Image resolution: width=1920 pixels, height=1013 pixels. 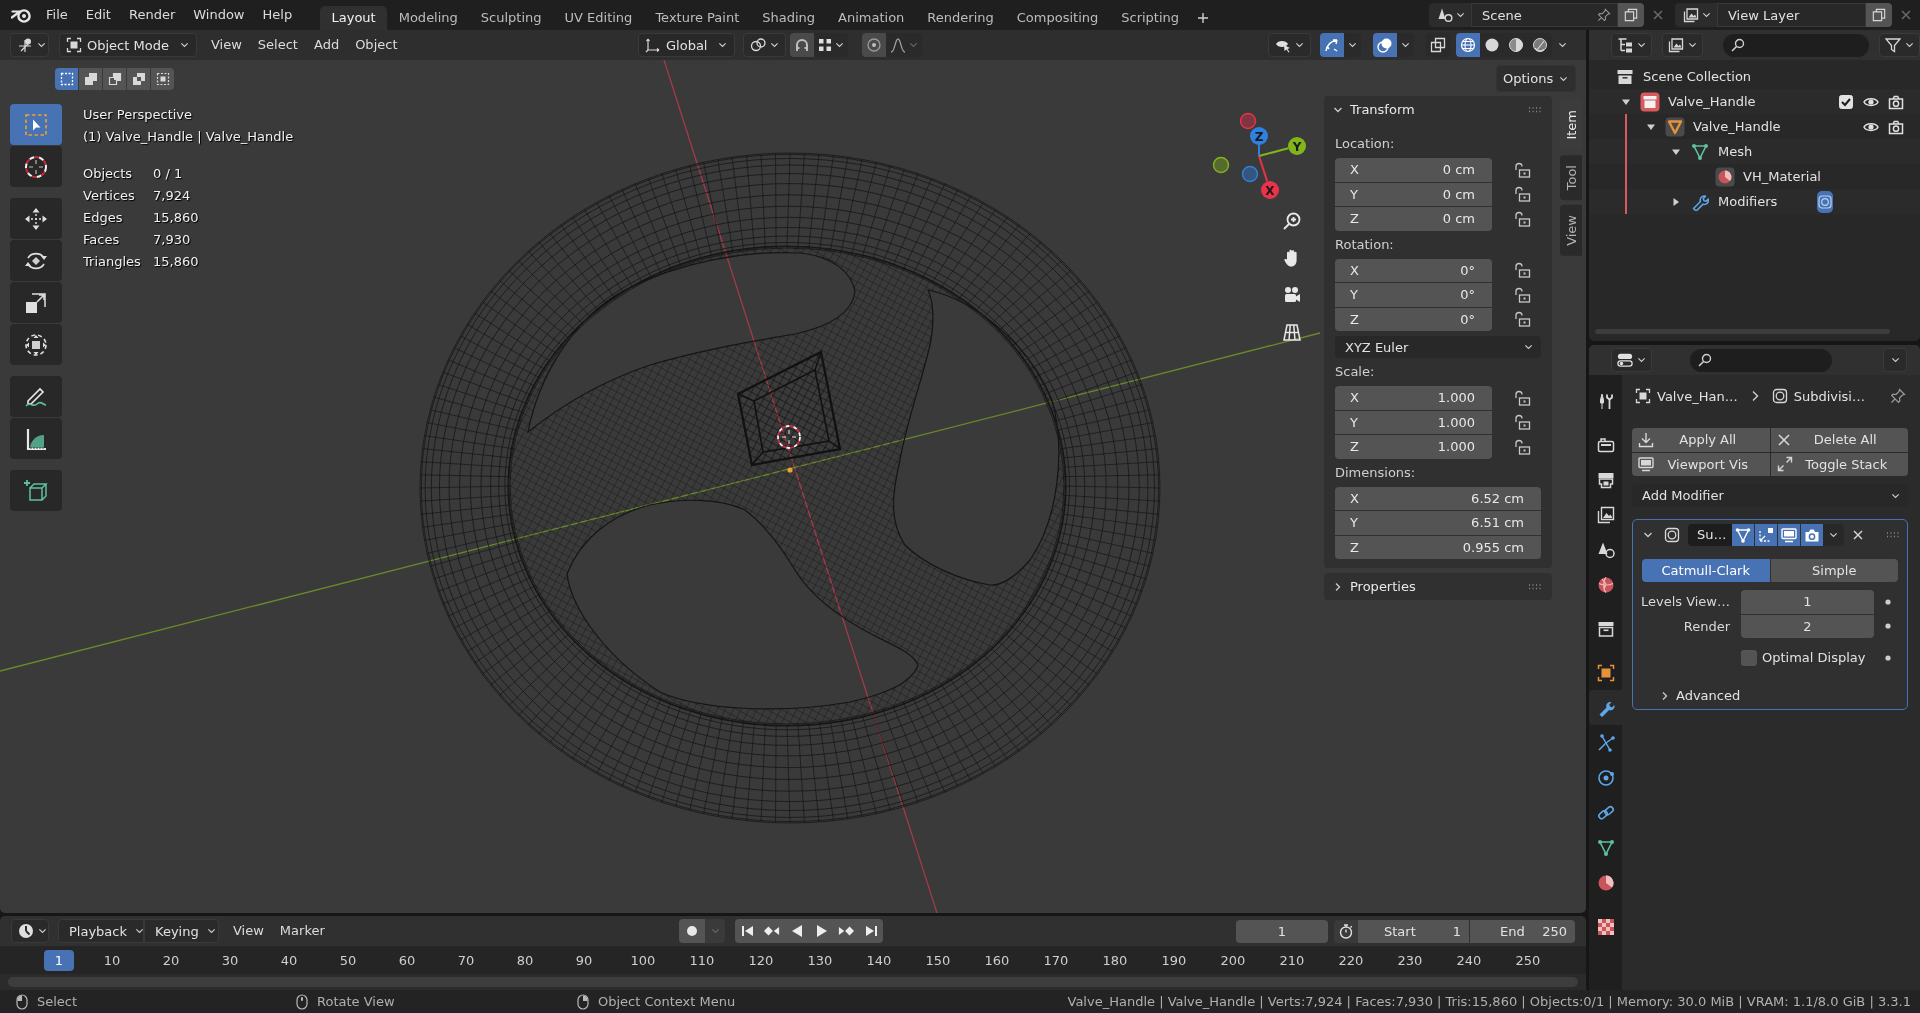 What do you see at coordinates (960, 18) in the screenshot?
I see `workspace-tab: Rendering` at bounding box center [960, 18].